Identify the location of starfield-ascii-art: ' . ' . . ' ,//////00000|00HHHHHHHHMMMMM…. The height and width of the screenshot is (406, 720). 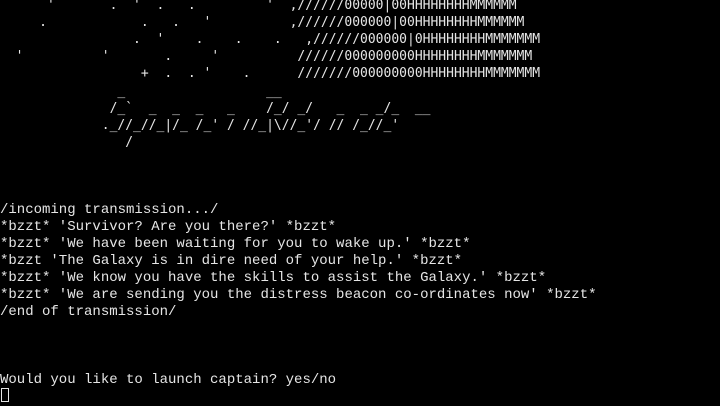
(278, 40).